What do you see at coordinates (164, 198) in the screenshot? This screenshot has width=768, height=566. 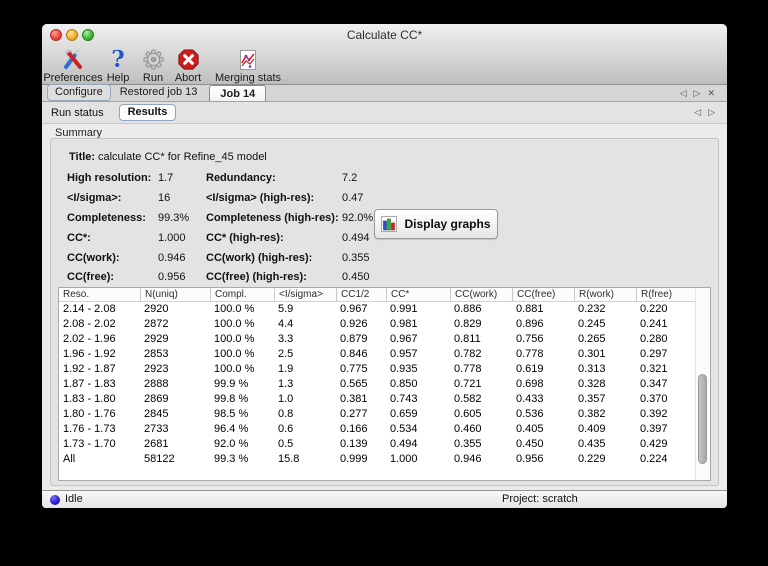 I see `stat-value: 16` at bounding box center [164, 198].